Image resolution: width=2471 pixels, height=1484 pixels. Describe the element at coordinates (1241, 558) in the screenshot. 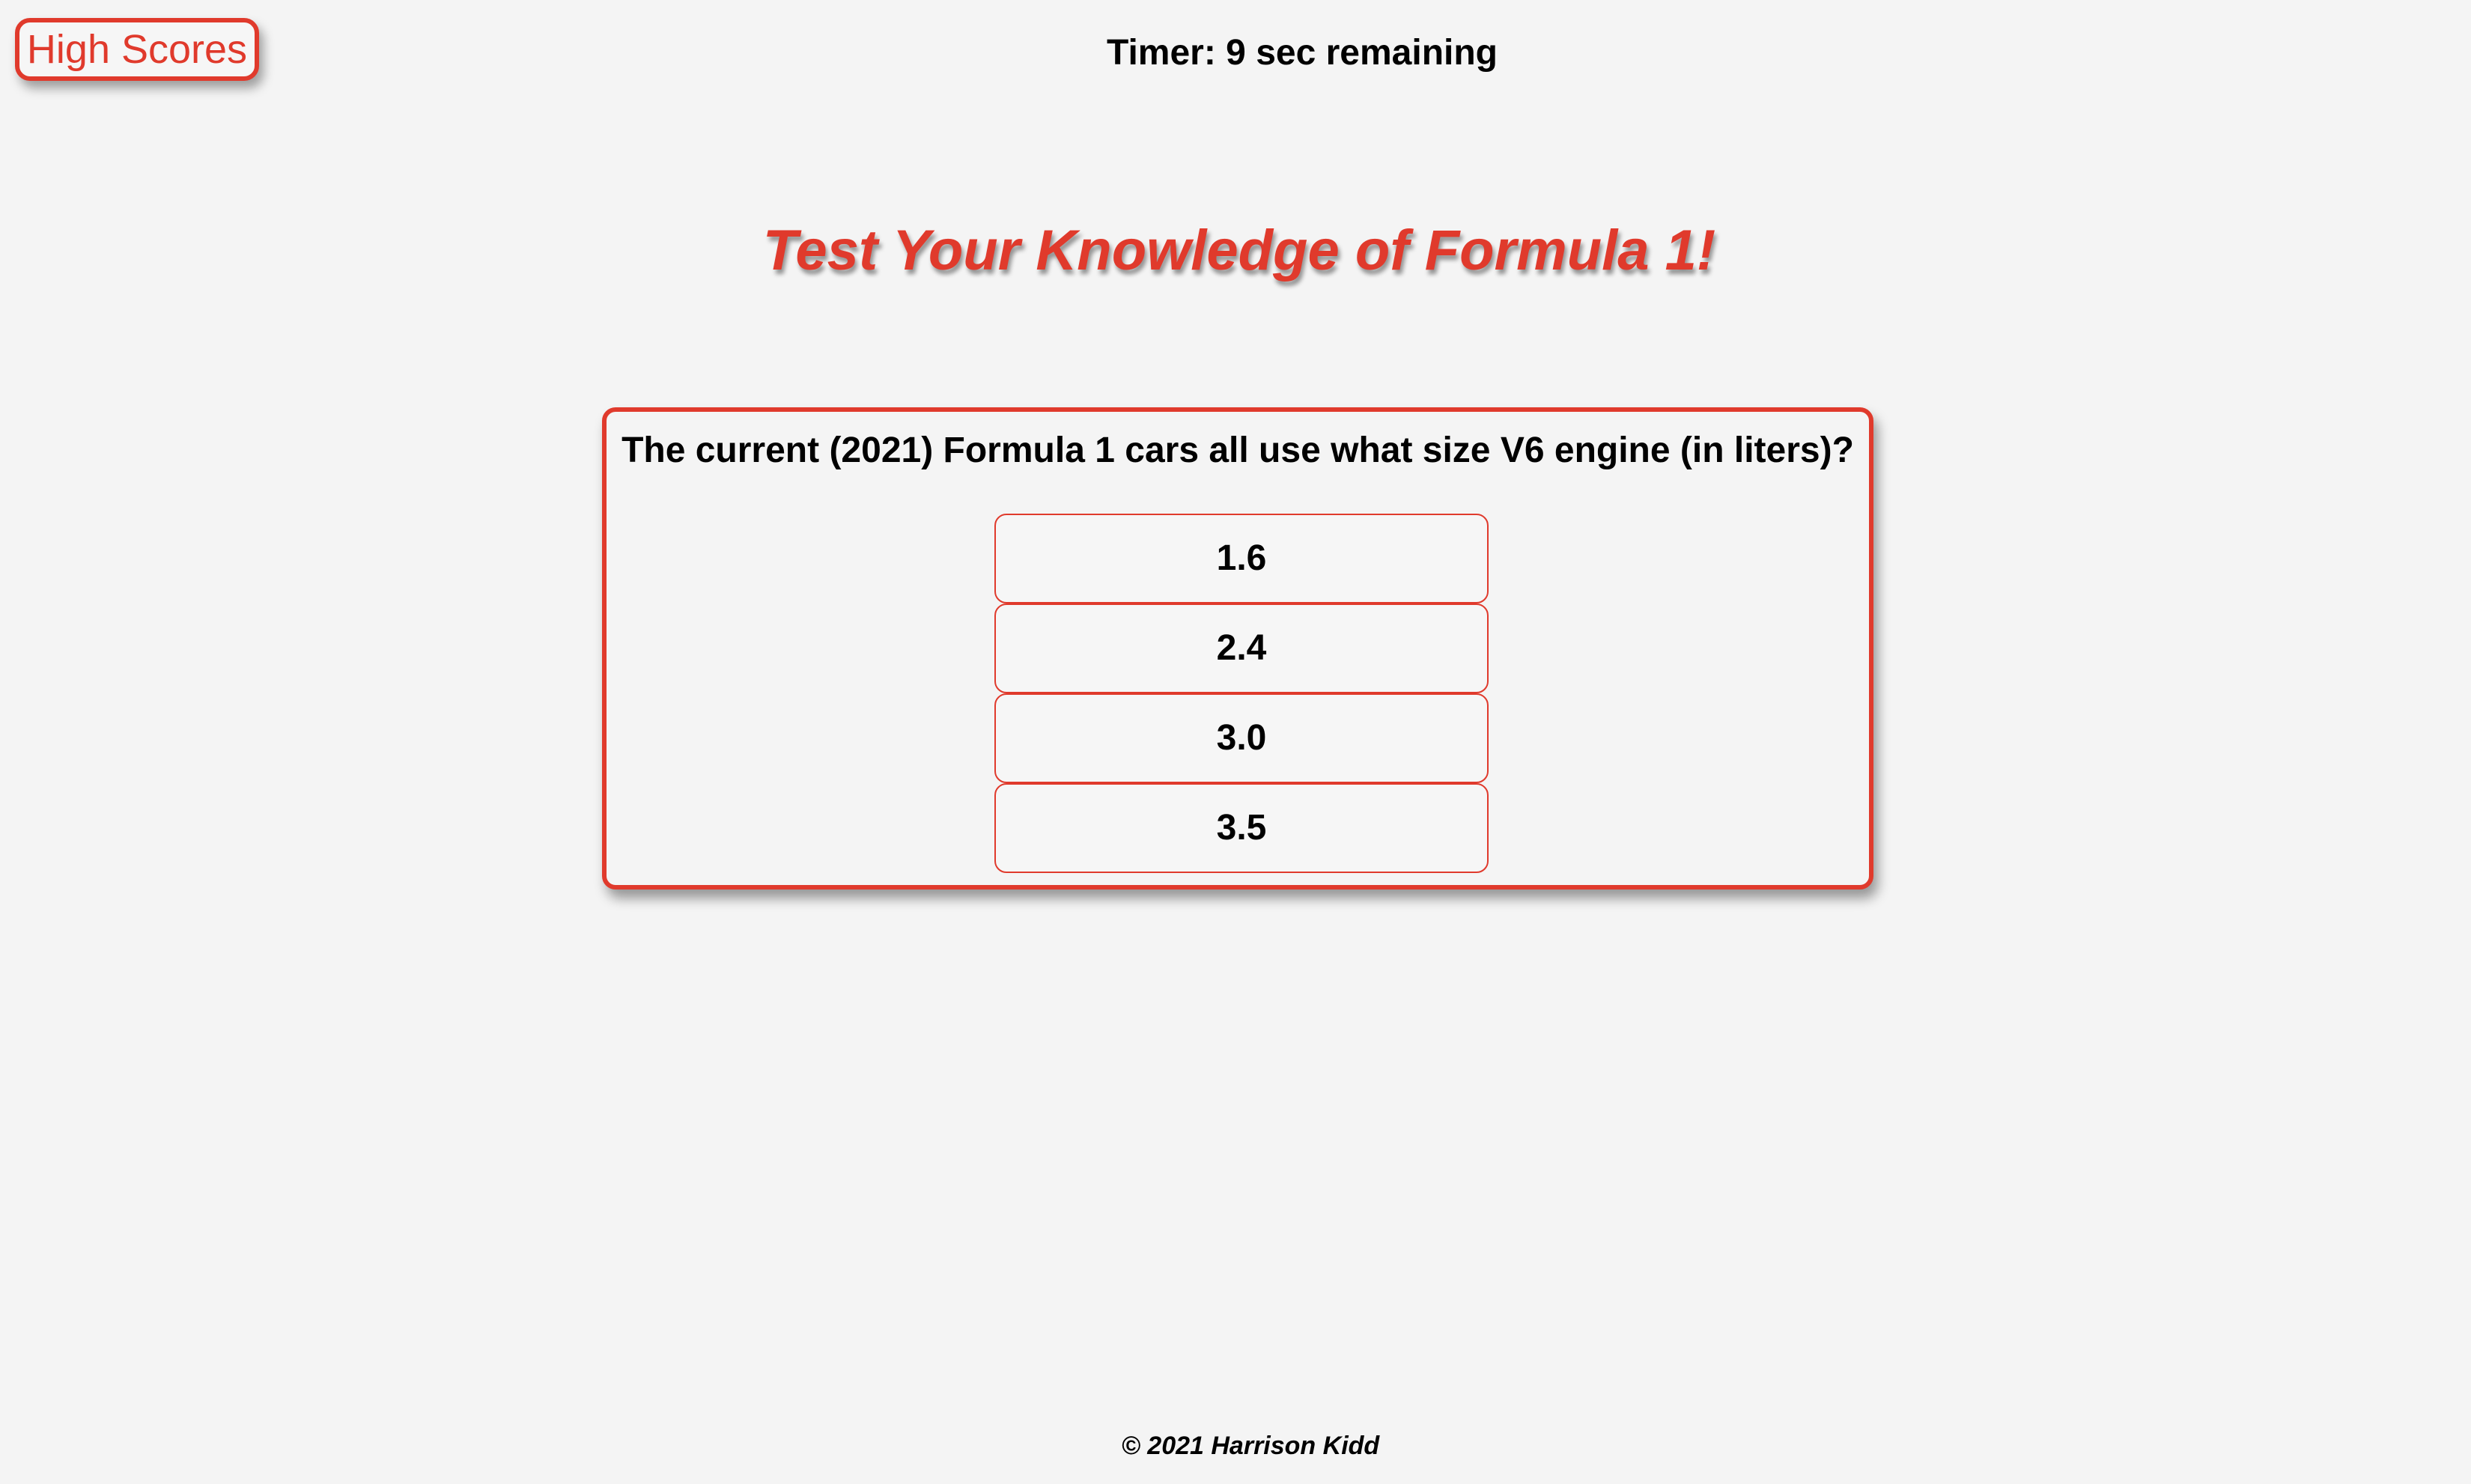

I see `answer-button: 1.6` at that location.